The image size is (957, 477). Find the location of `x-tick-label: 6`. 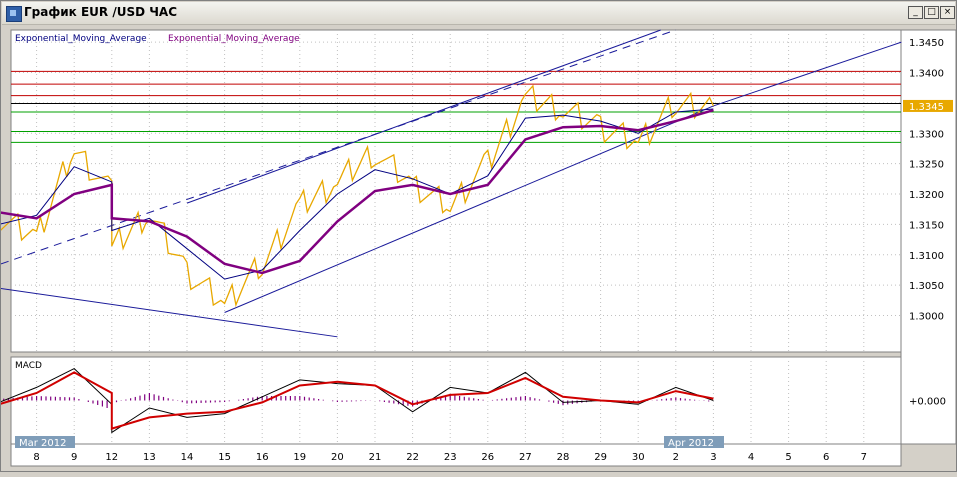

x-tick-label: 6 is located at coordinates (826, 457).